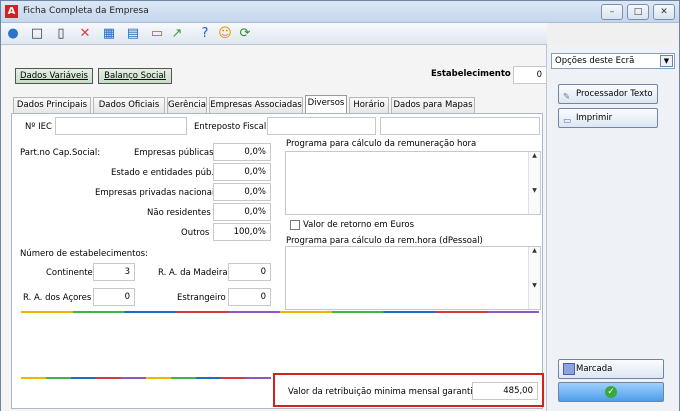 This screenshot has width=680, height=411. I want to click on hourly-program-textarea: ▲ ▼, so click(413, 183).